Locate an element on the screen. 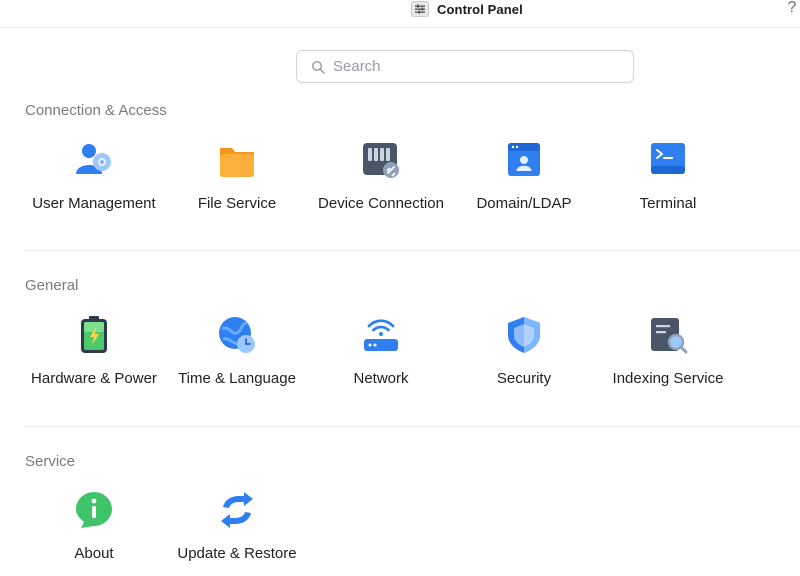 The image size is (800, 576). search-box is located at coordinates (465, 66).